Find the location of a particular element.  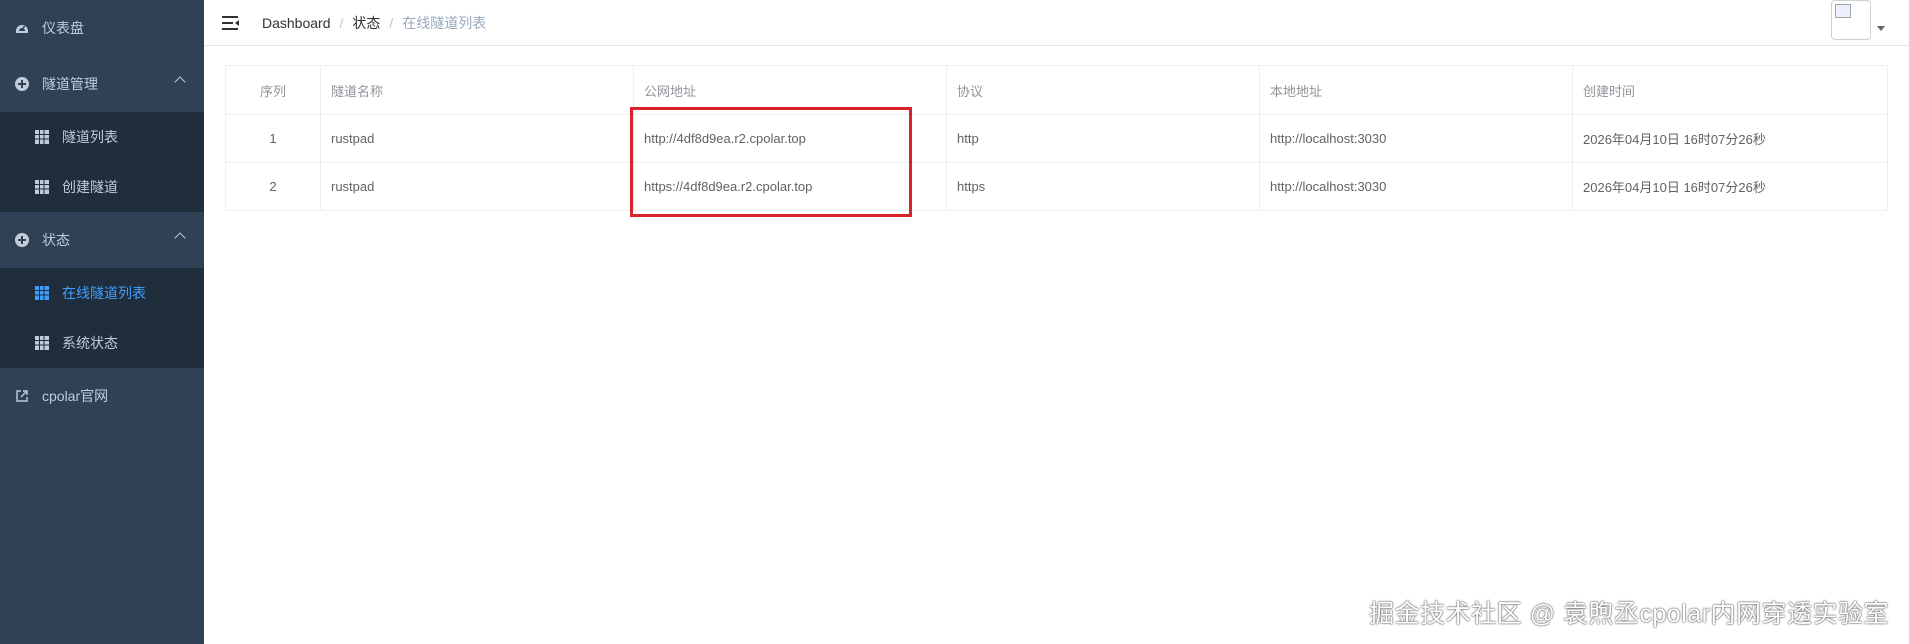

column-header-tunnel-name: 隧道名称 is located at coordinates (477, 90).